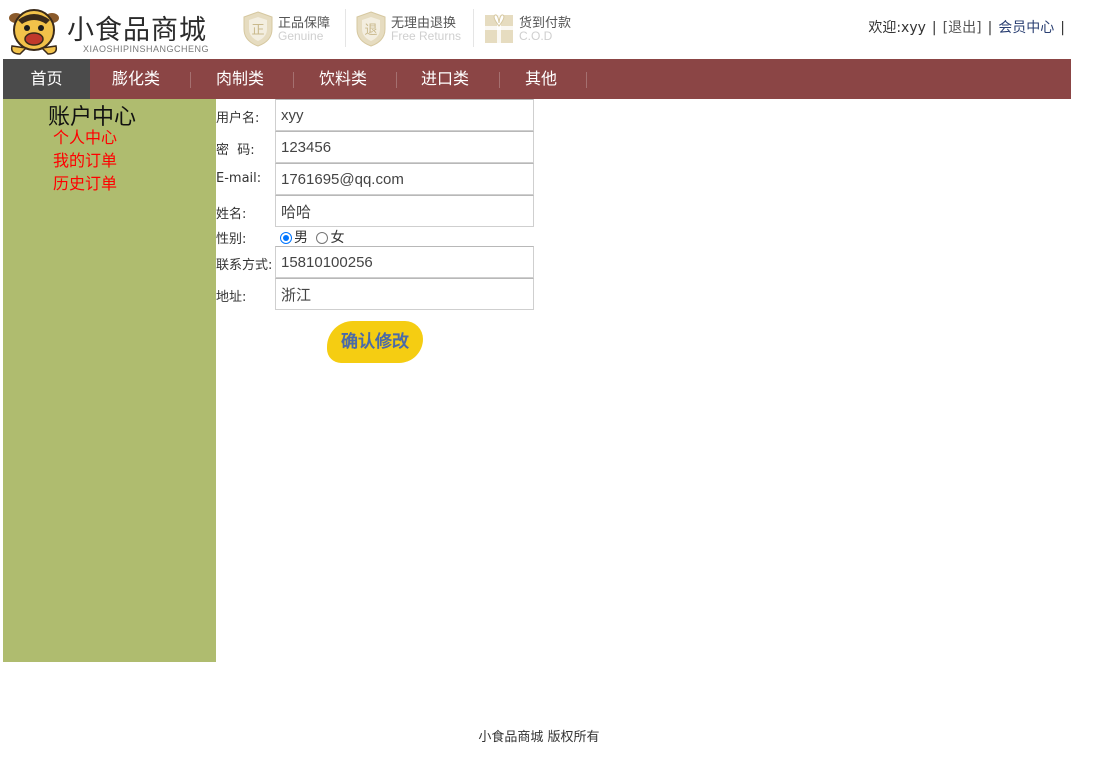 This screenshot has height=761, width=1114. I want to click on genuine-shield-icon: 正, so click(258, 31).